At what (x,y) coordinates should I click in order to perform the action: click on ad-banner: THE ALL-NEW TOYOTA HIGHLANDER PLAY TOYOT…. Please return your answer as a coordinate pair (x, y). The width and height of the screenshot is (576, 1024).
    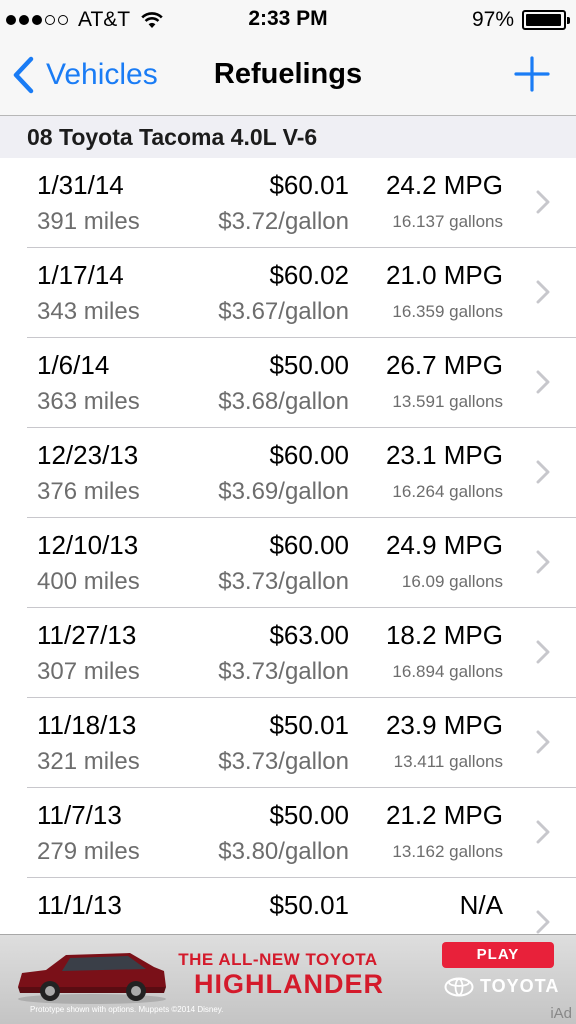
    Looking at the image, I should click on (288, 979).